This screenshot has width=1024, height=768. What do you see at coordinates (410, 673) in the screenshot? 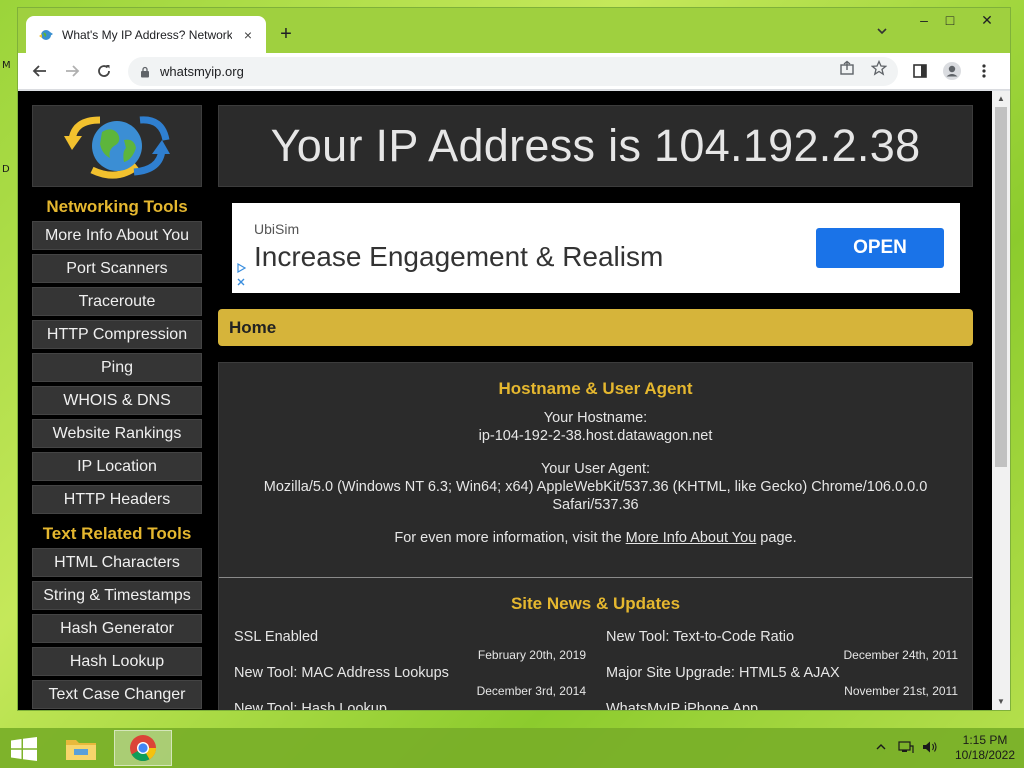
I see `news-title: New Tool: MAC Address Lookups` at bounding box center [410, 673].